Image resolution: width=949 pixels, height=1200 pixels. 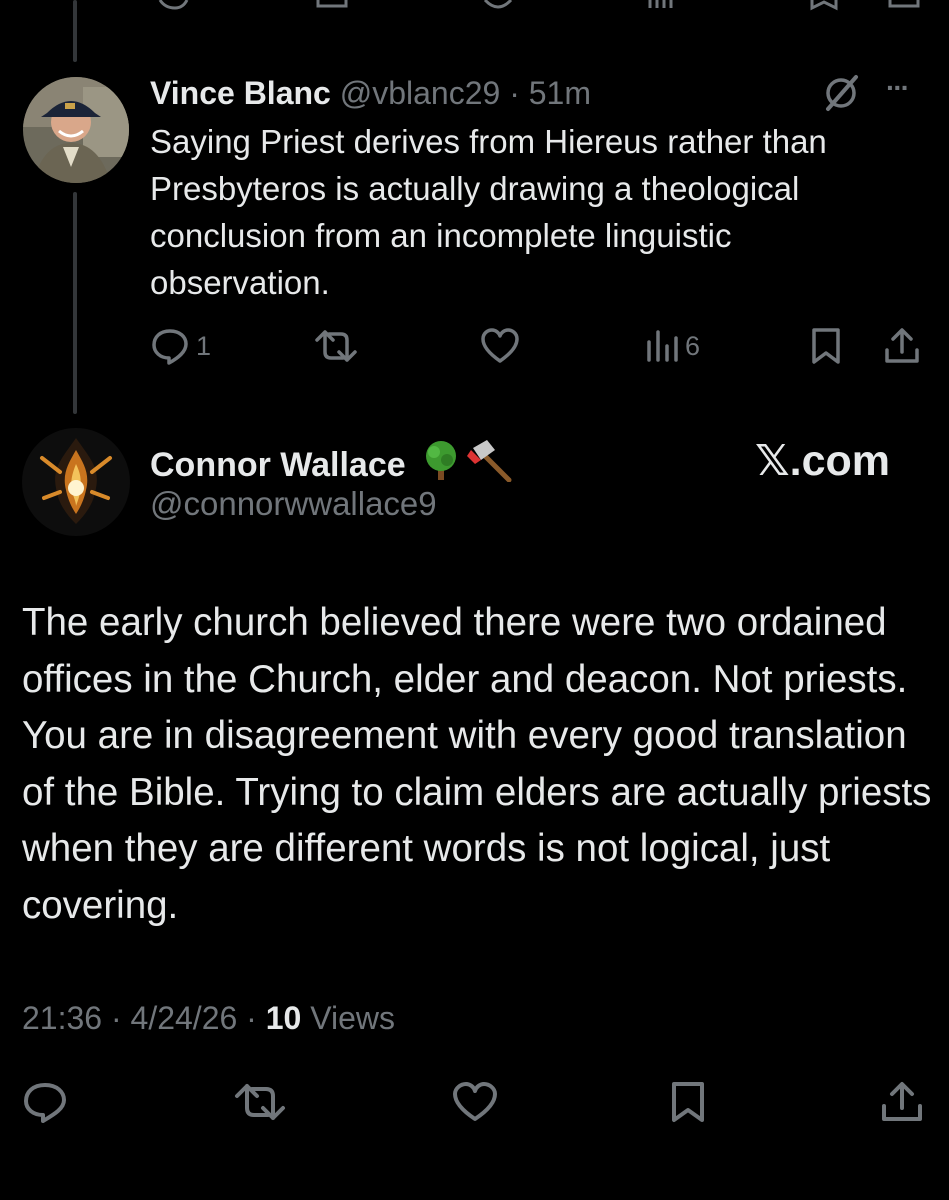 What do you see at coordinates (184, 1018) in the screenshot?
I see `tweet-date: 4/24/26` at bounding box center [184, 1018].